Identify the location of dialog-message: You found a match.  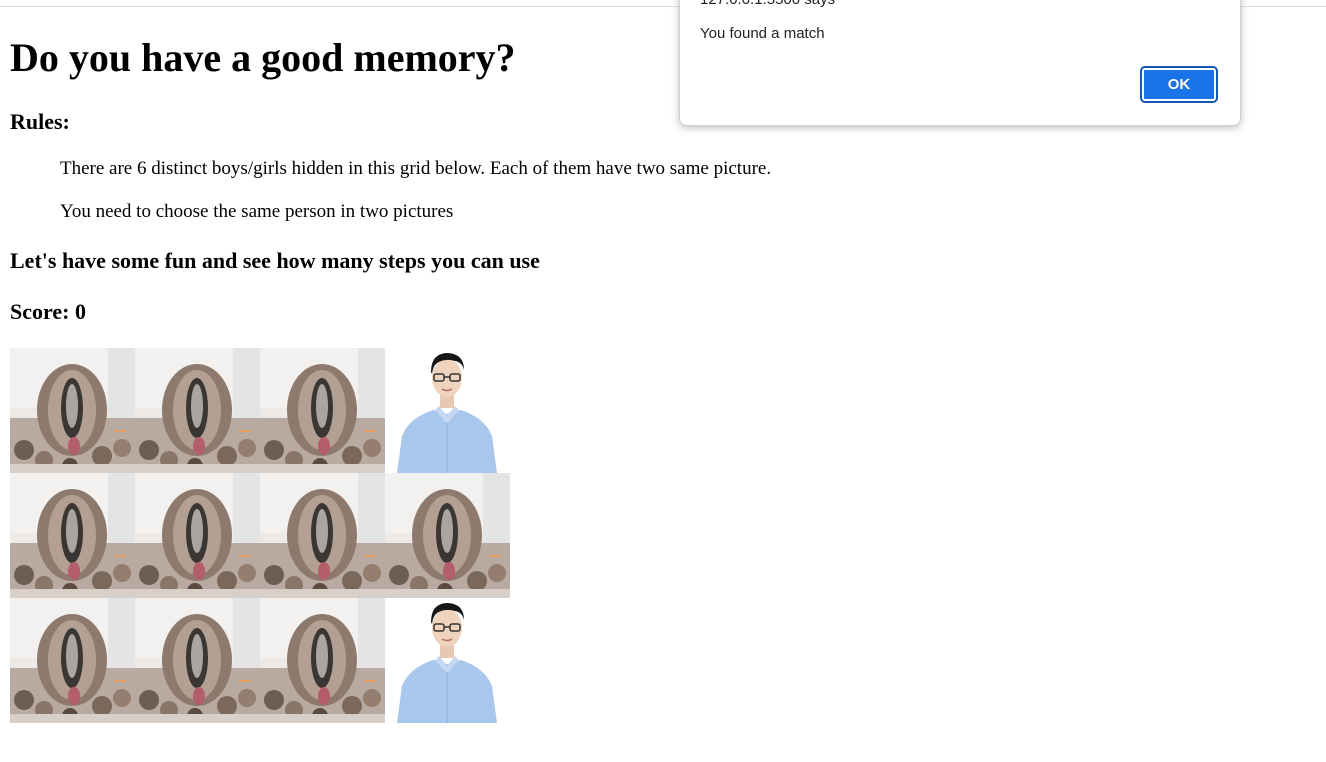
(762, 33).